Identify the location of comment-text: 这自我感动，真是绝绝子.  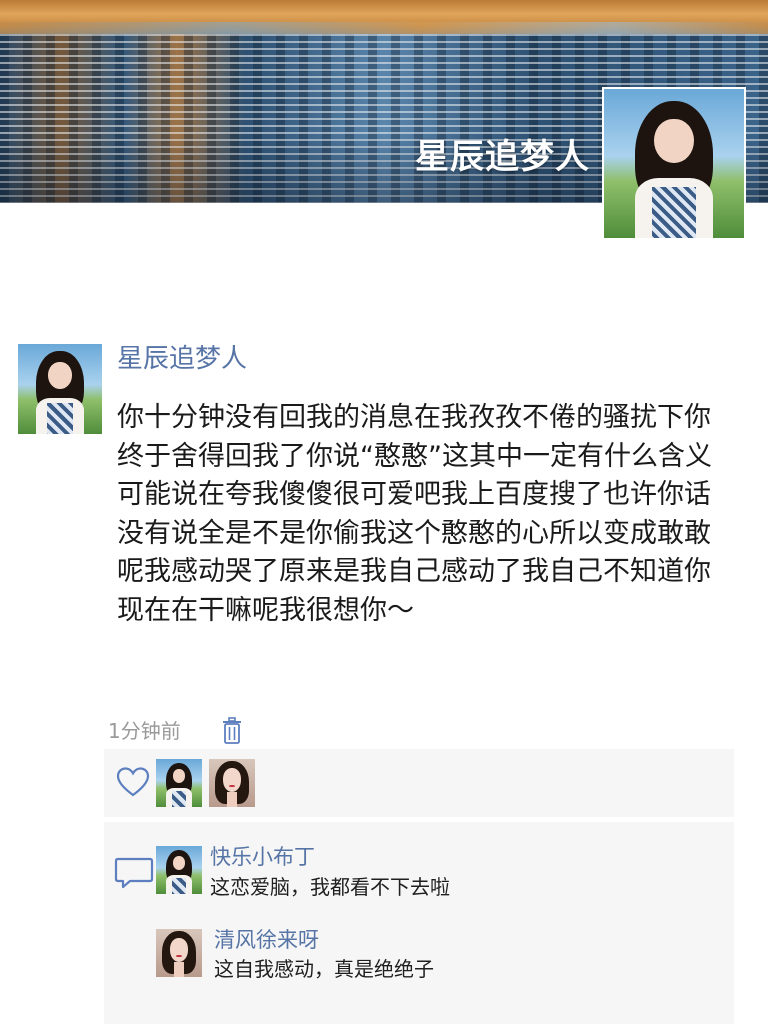
(324, 969).